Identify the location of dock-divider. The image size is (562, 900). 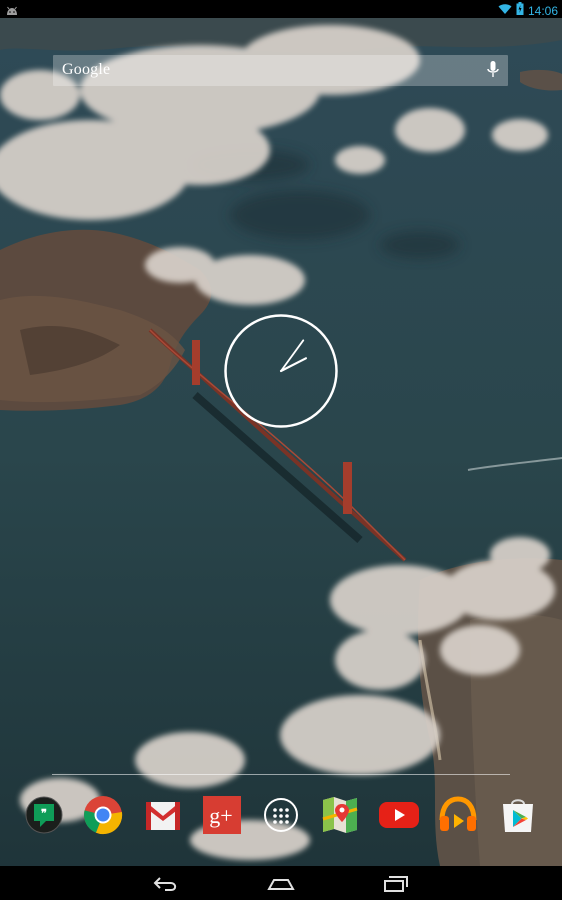
(281, 774).